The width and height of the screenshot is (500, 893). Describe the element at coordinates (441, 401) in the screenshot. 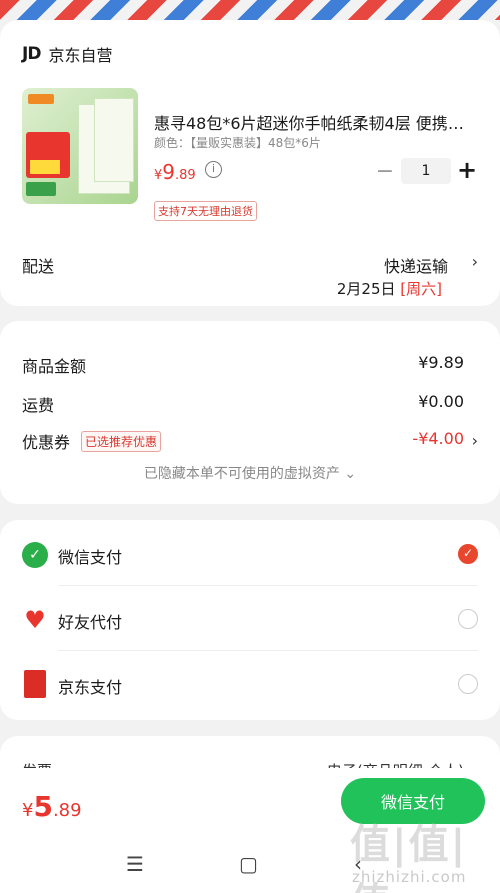

I see `shipping-value: ¥0.00` at that location.